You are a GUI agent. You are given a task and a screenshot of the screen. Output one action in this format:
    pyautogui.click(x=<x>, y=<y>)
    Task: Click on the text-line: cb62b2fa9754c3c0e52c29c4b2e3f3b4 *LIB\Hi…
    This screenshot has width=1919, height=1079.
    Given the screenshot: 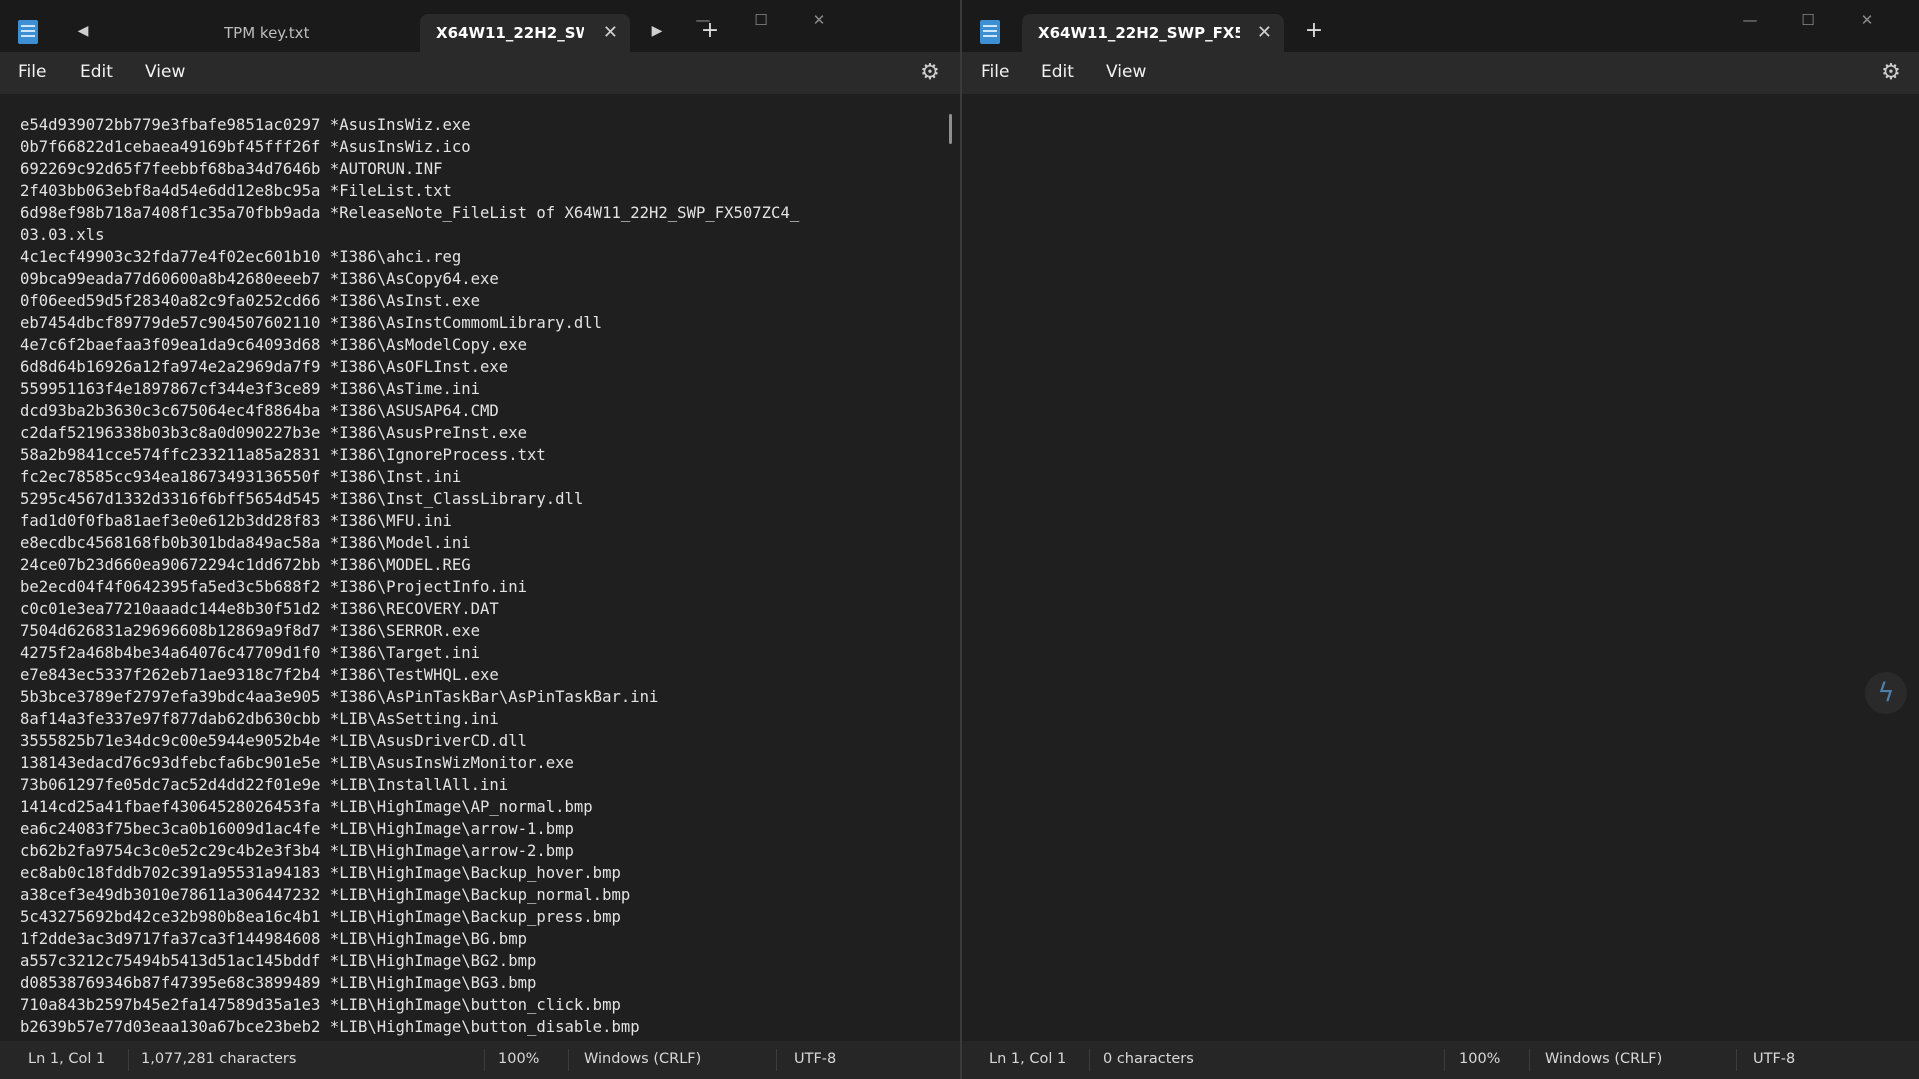 What is the action you would take?
    pyautogui.click(x=297, y=851)
    